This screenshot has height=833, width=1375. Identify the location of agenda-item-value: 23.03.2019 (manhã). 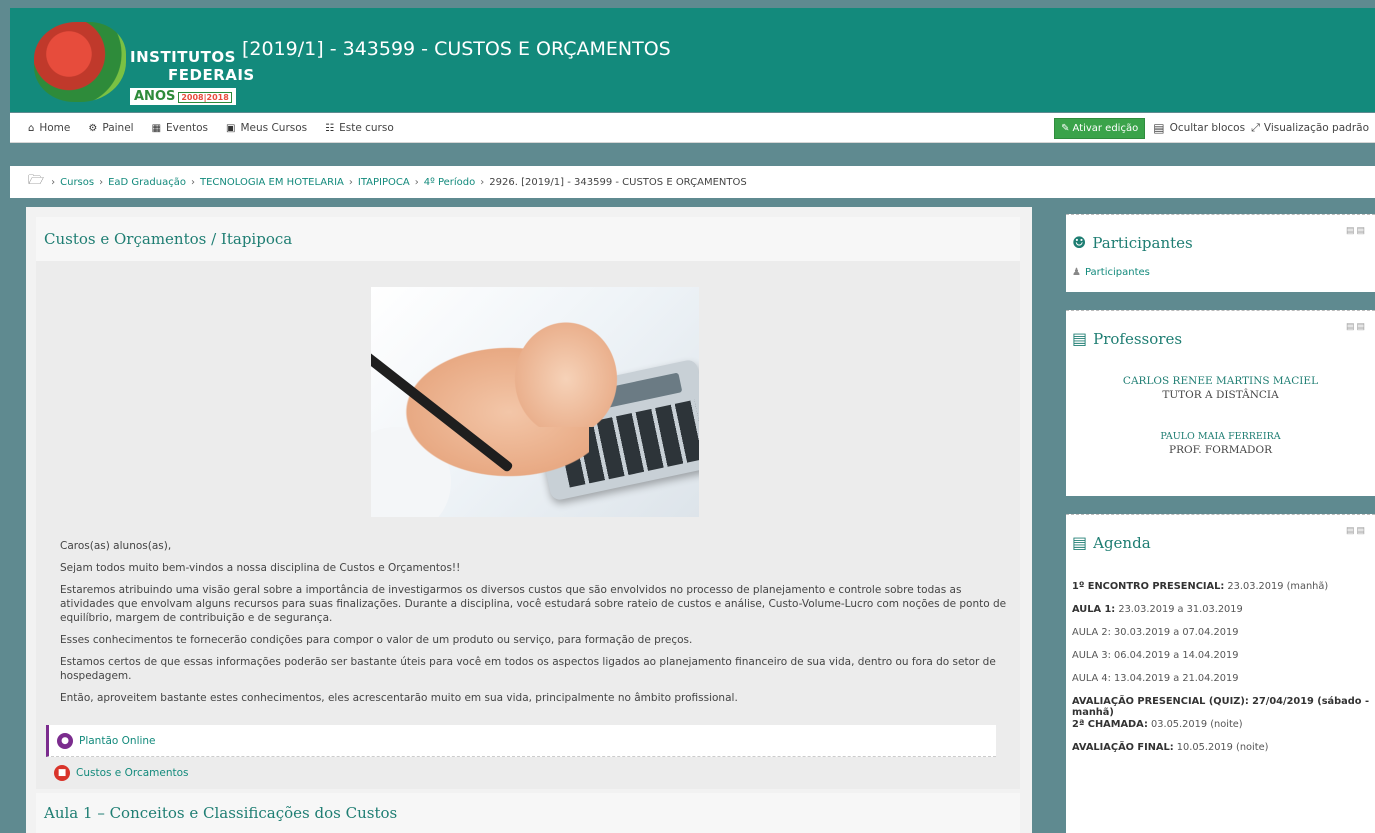
(1276, 586).